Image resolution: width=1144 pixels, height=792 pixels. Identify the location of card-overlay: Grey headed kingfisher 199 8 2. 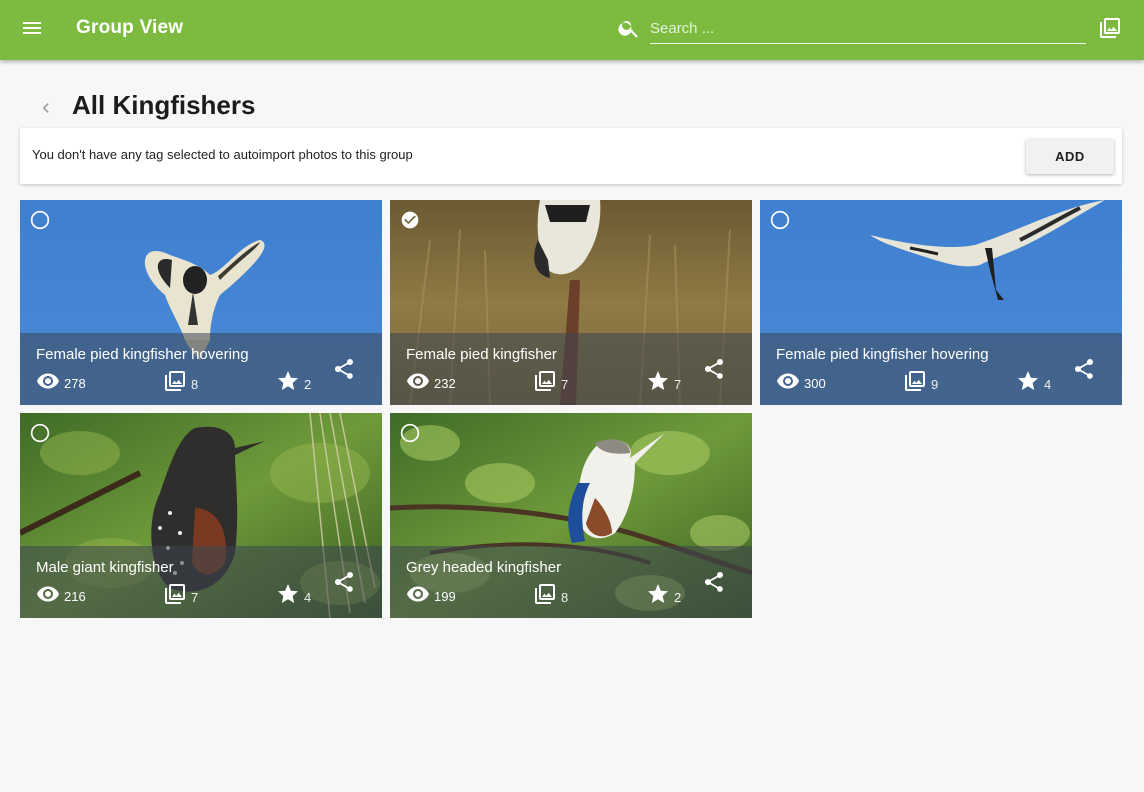
(571, 582).